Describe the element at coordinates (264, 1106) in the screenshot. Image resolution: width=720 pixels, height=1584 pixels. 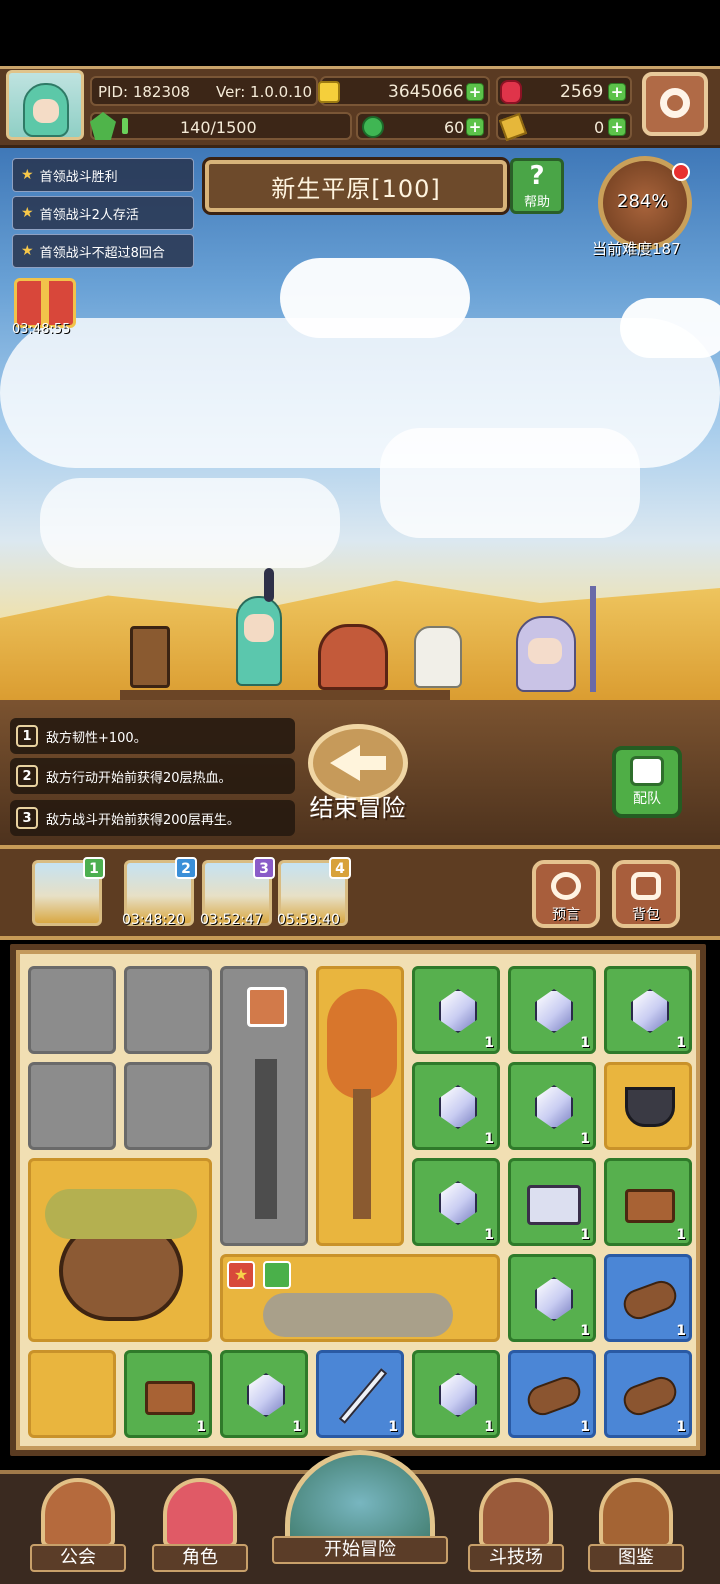
I see `dead-tree-tile` at that location.